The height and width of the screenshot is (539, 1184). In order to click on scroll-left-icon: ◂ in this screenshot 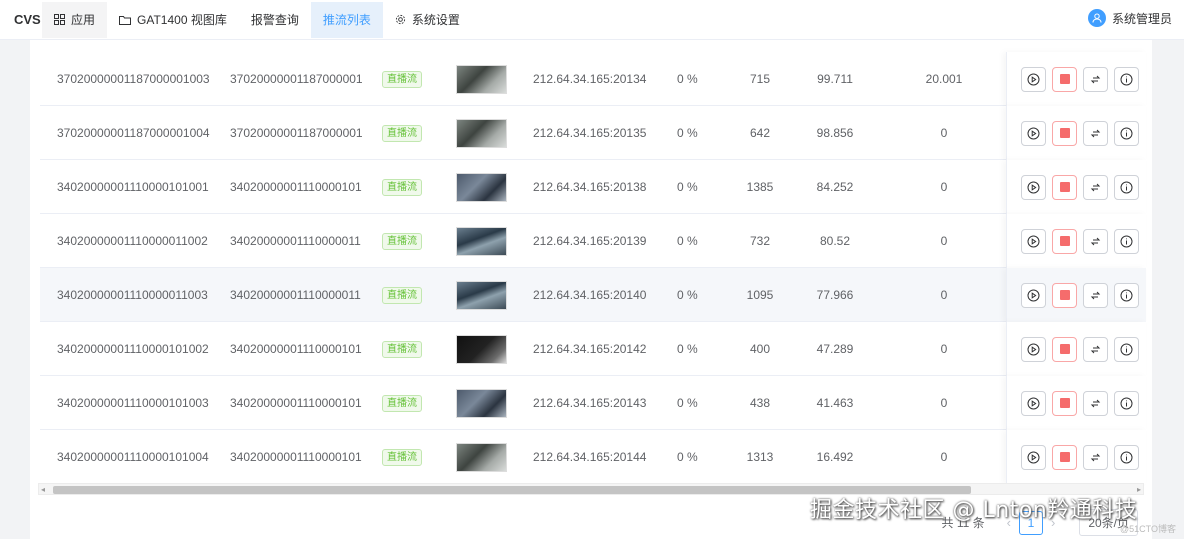, I will do `click(43, 489)`.